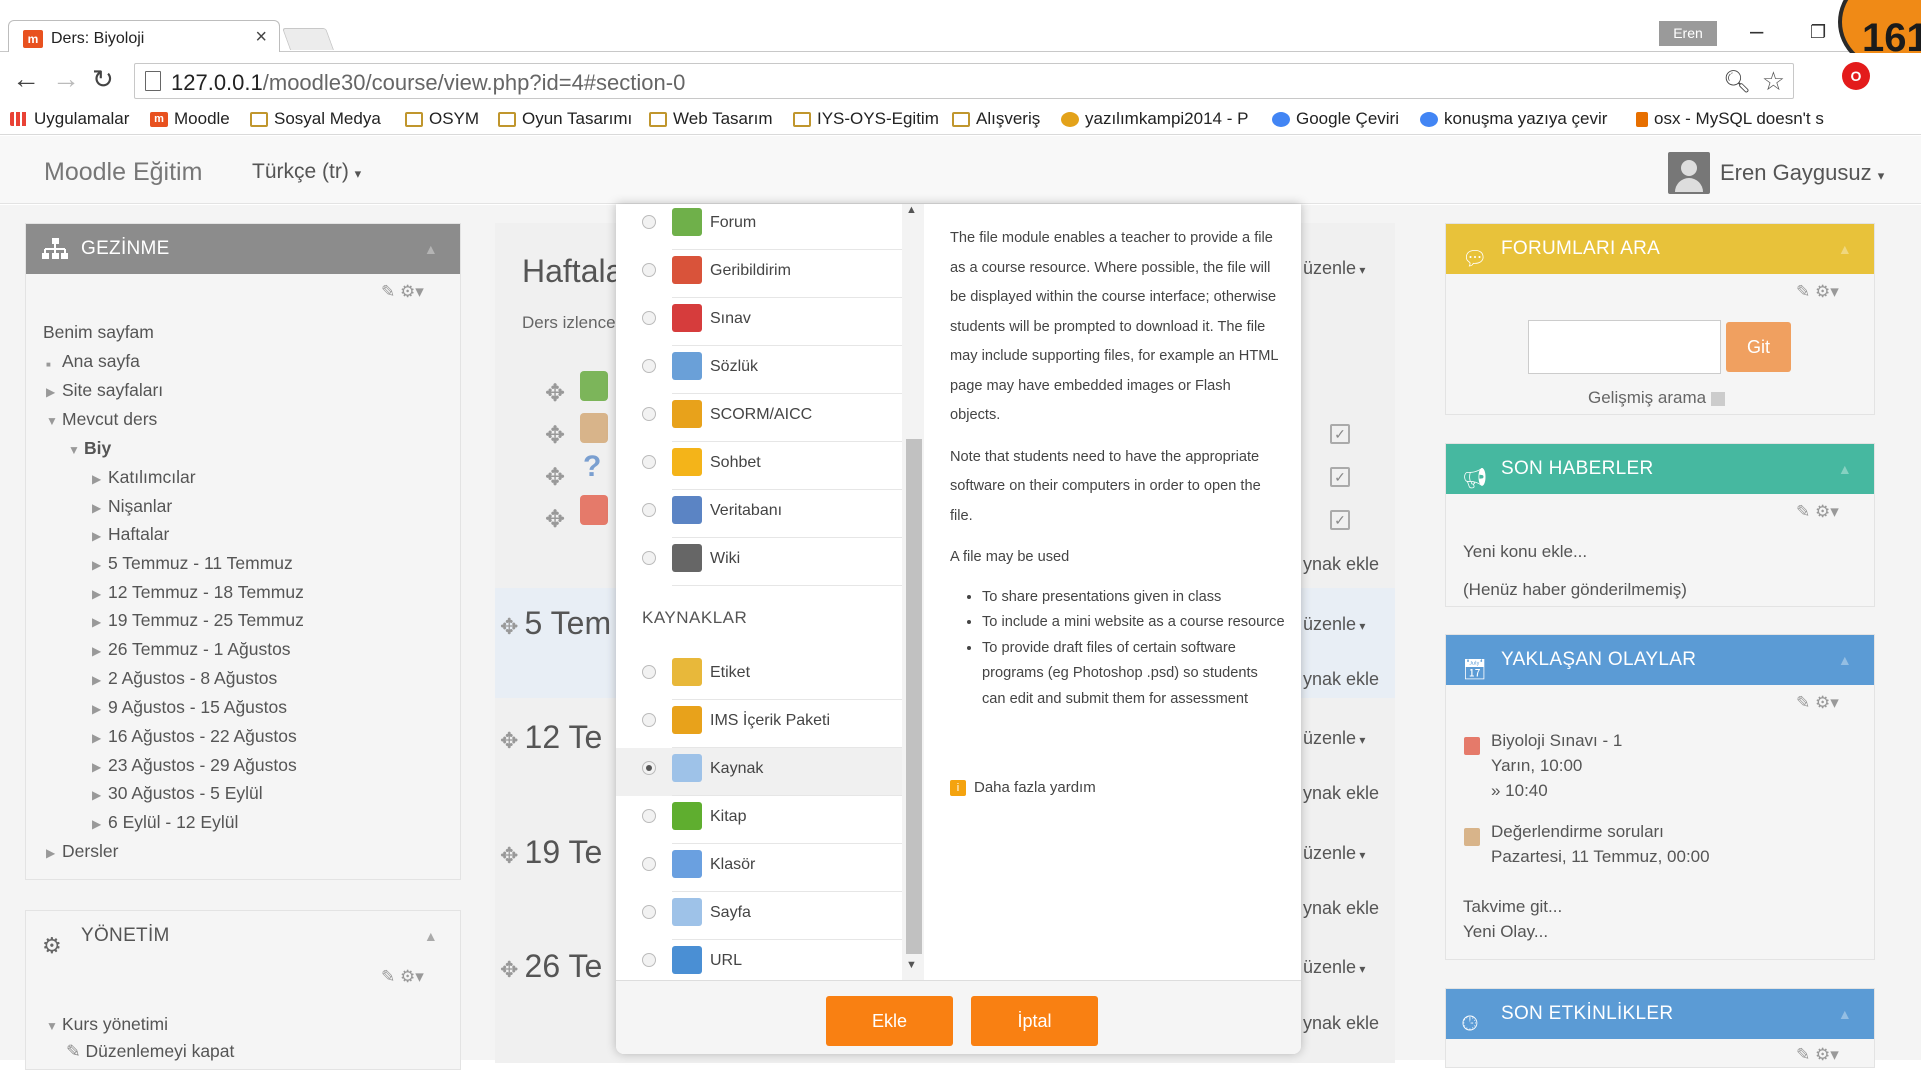 The height and width of the screenshot is (1080, 1921). Describe the element at coordinates (198, 620) in the screenshot. I see `nav-tree-item: ▶ 19 Temmuz - 25 Temmuz` at that location.